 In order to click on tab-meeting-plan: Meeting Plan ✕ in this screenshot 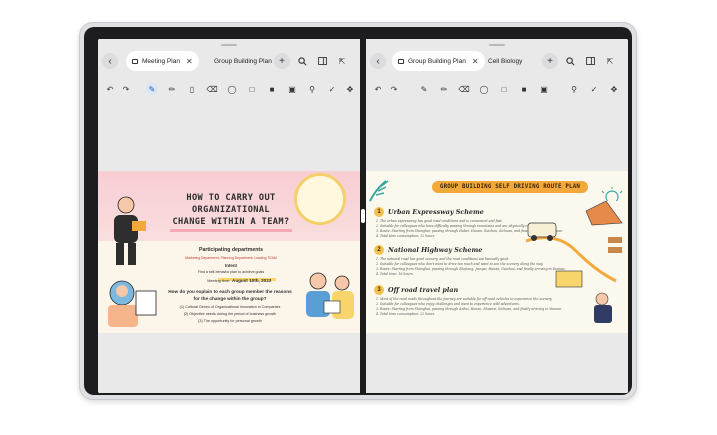, I will do `click(162, 61)`.